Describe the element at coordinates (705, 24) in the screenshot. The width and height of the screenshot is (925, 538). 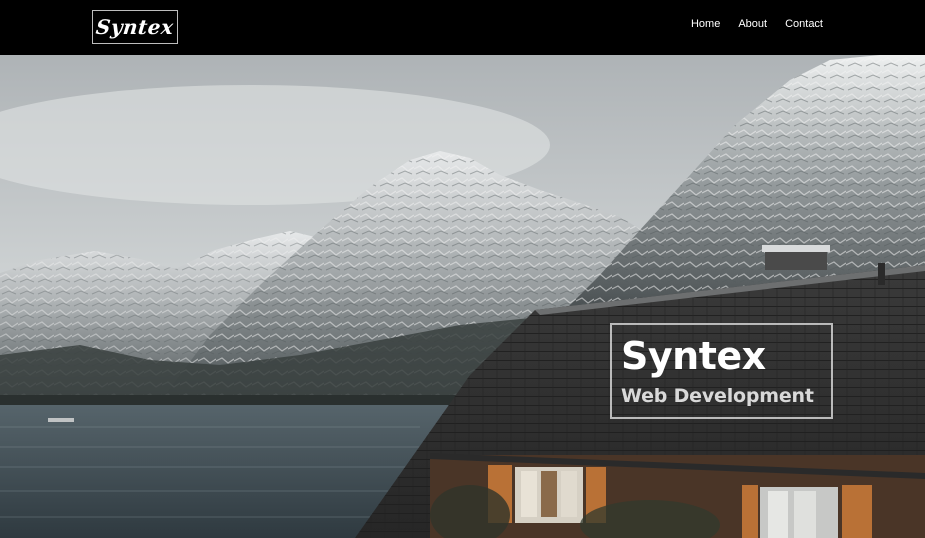
I see `nav-link-home: Home` at that location.